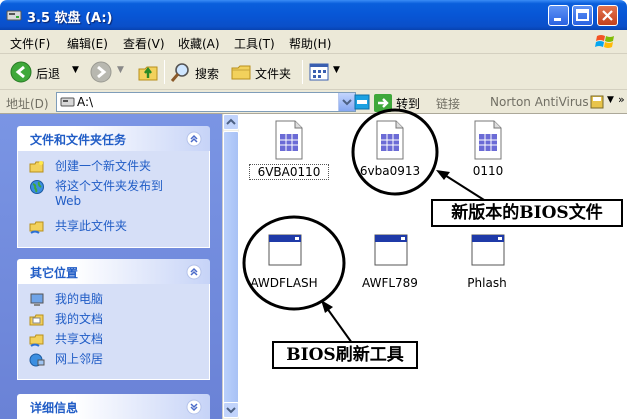 This screenshot has width=627, height=419. Describe the element at coordinates (345, 355) in the screenshot. I see `flash-tool-callout: BIOS刷新工具` at that location.